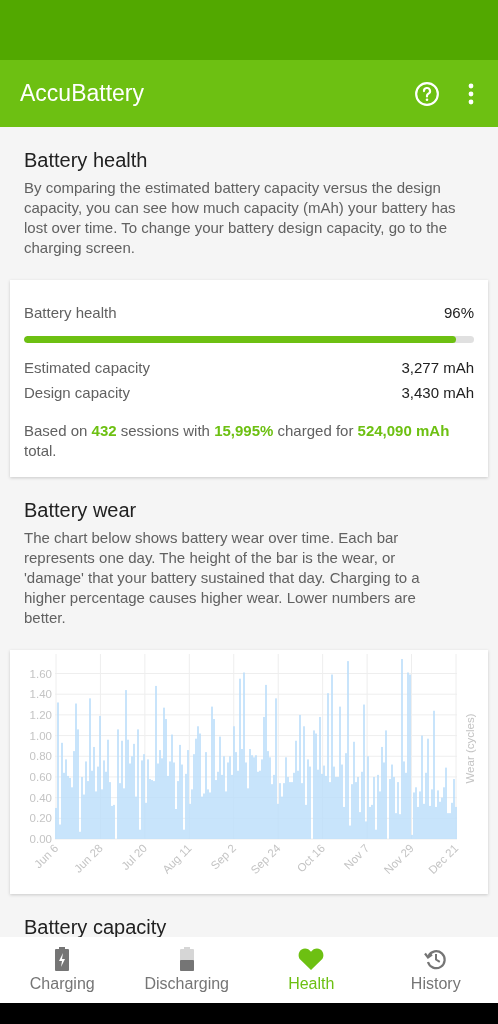 This screenshot has height=1024, width=498. What do you see at coordinates (82, 93) in the screenshot?
I see `app-title: AccuBattery` at bounding box center [82, 93].